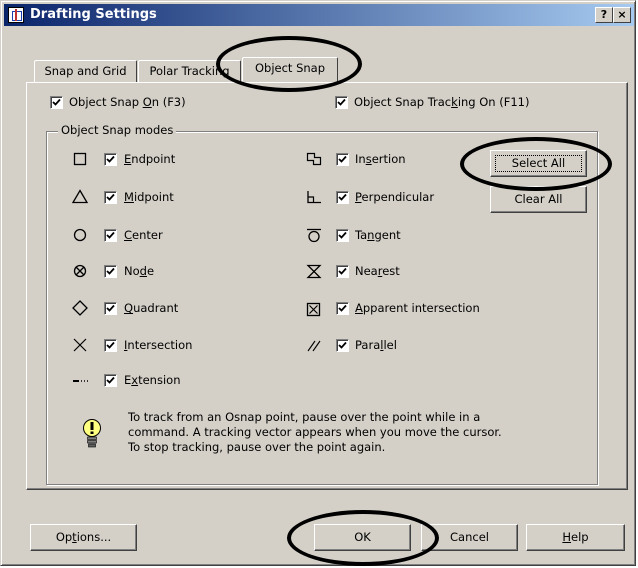 This screenshot has width=638, height=568. I want to click on node-icon, so click(80, 271).